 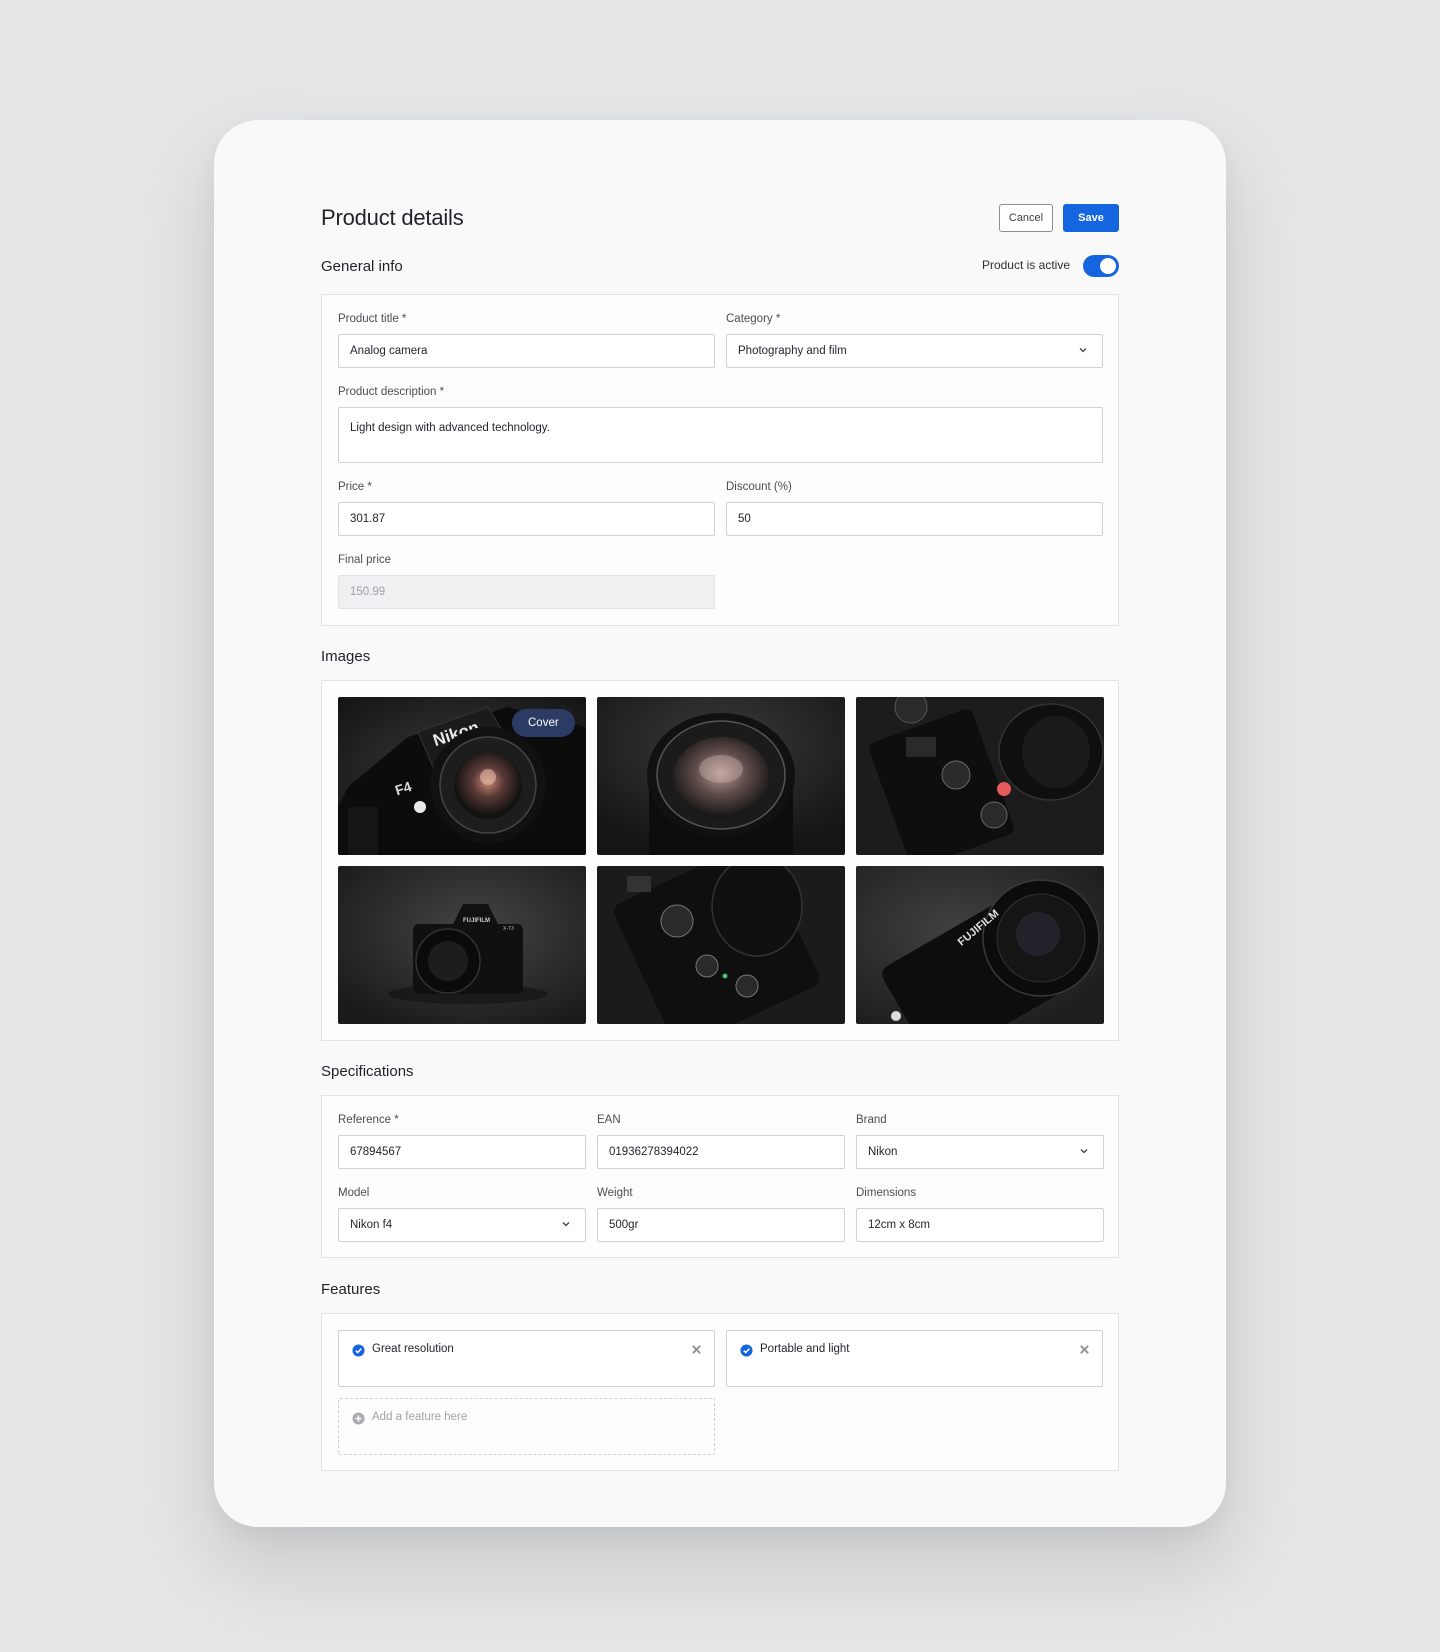 What do you see at coordinates (914, 519) in the screenshot?
I see `discount-input: 50` at bounding box center [914, 519].